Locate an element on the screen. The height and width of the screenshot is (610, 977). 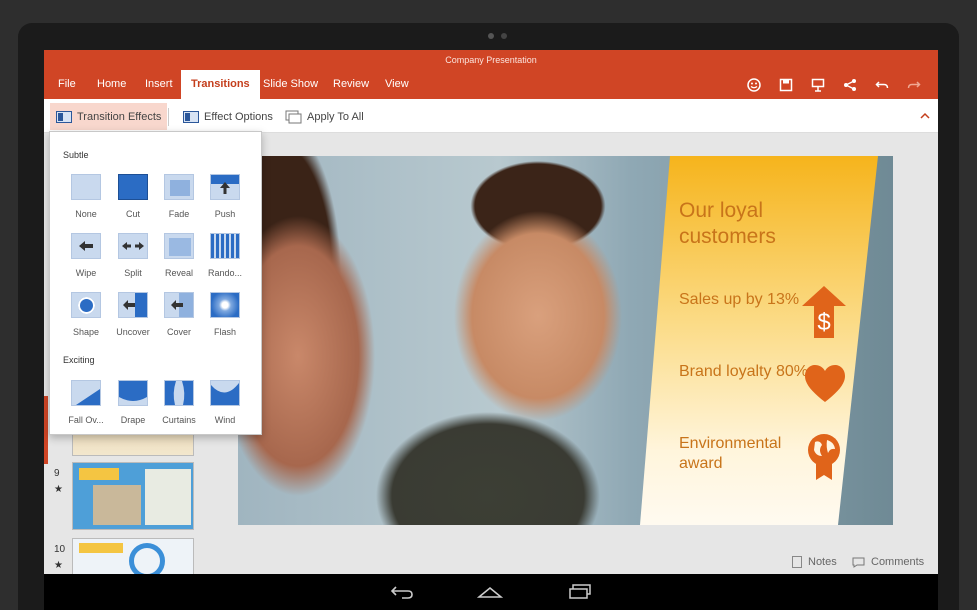
sensor-dot is located at coordinates (504, 36).